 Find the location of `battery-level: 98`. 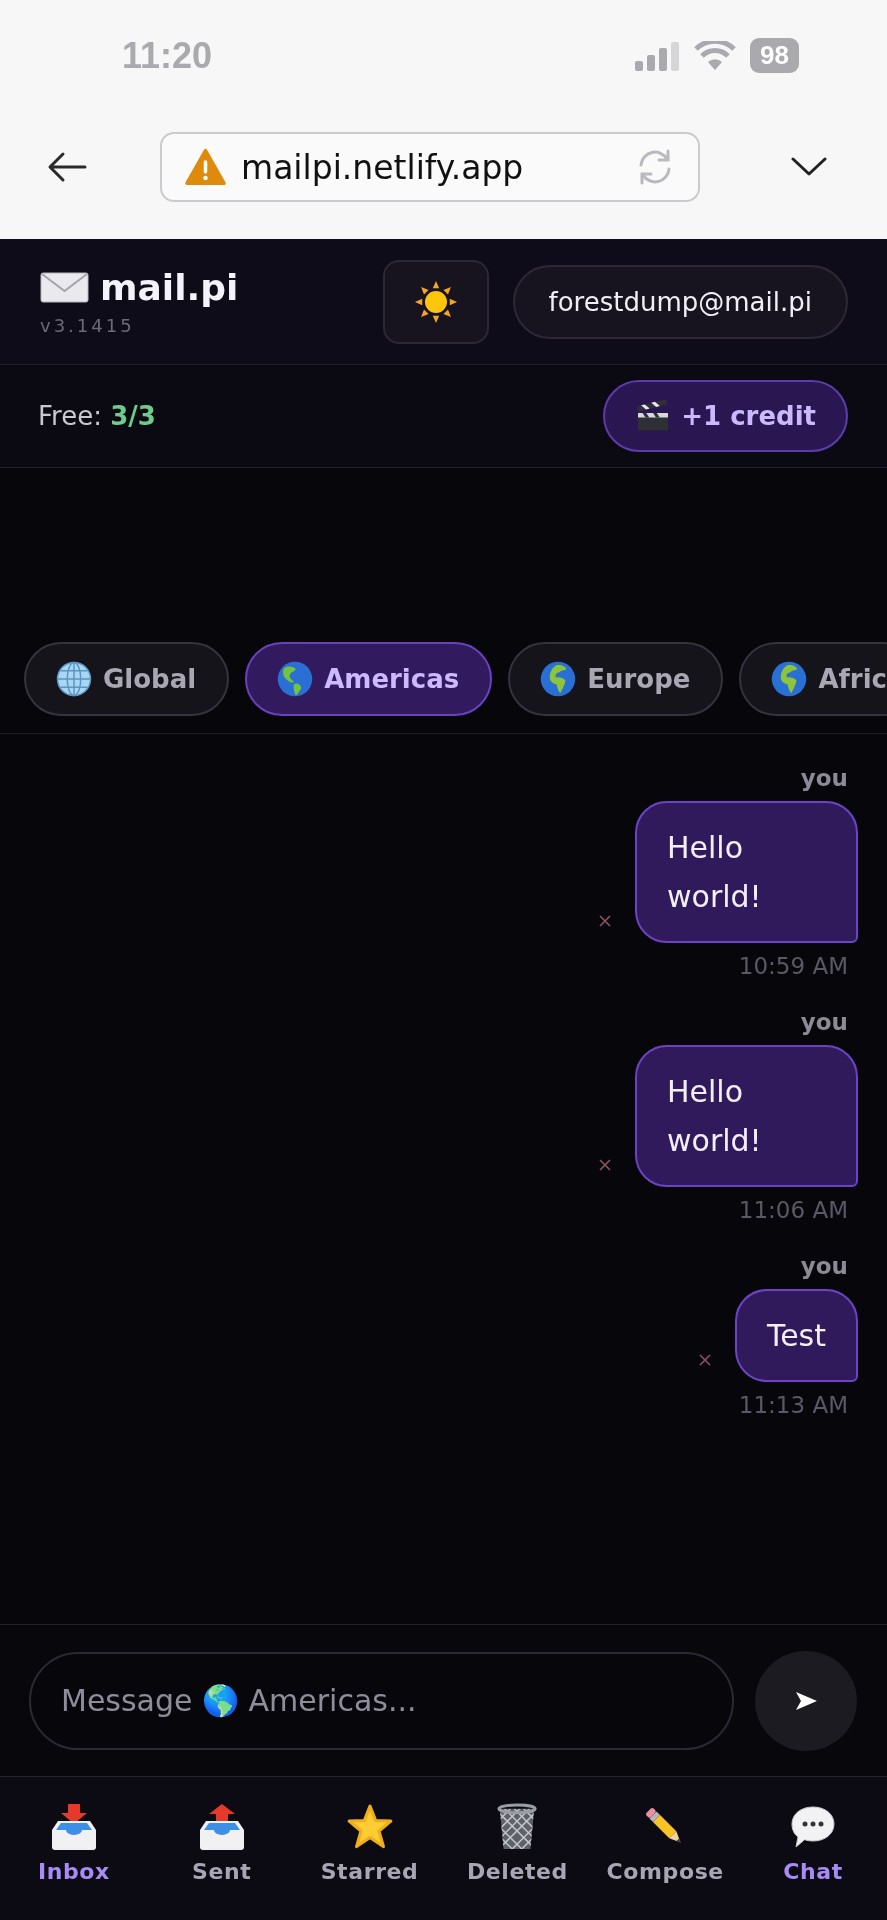

battery-level: 98 is located at coordinates (774, 55).